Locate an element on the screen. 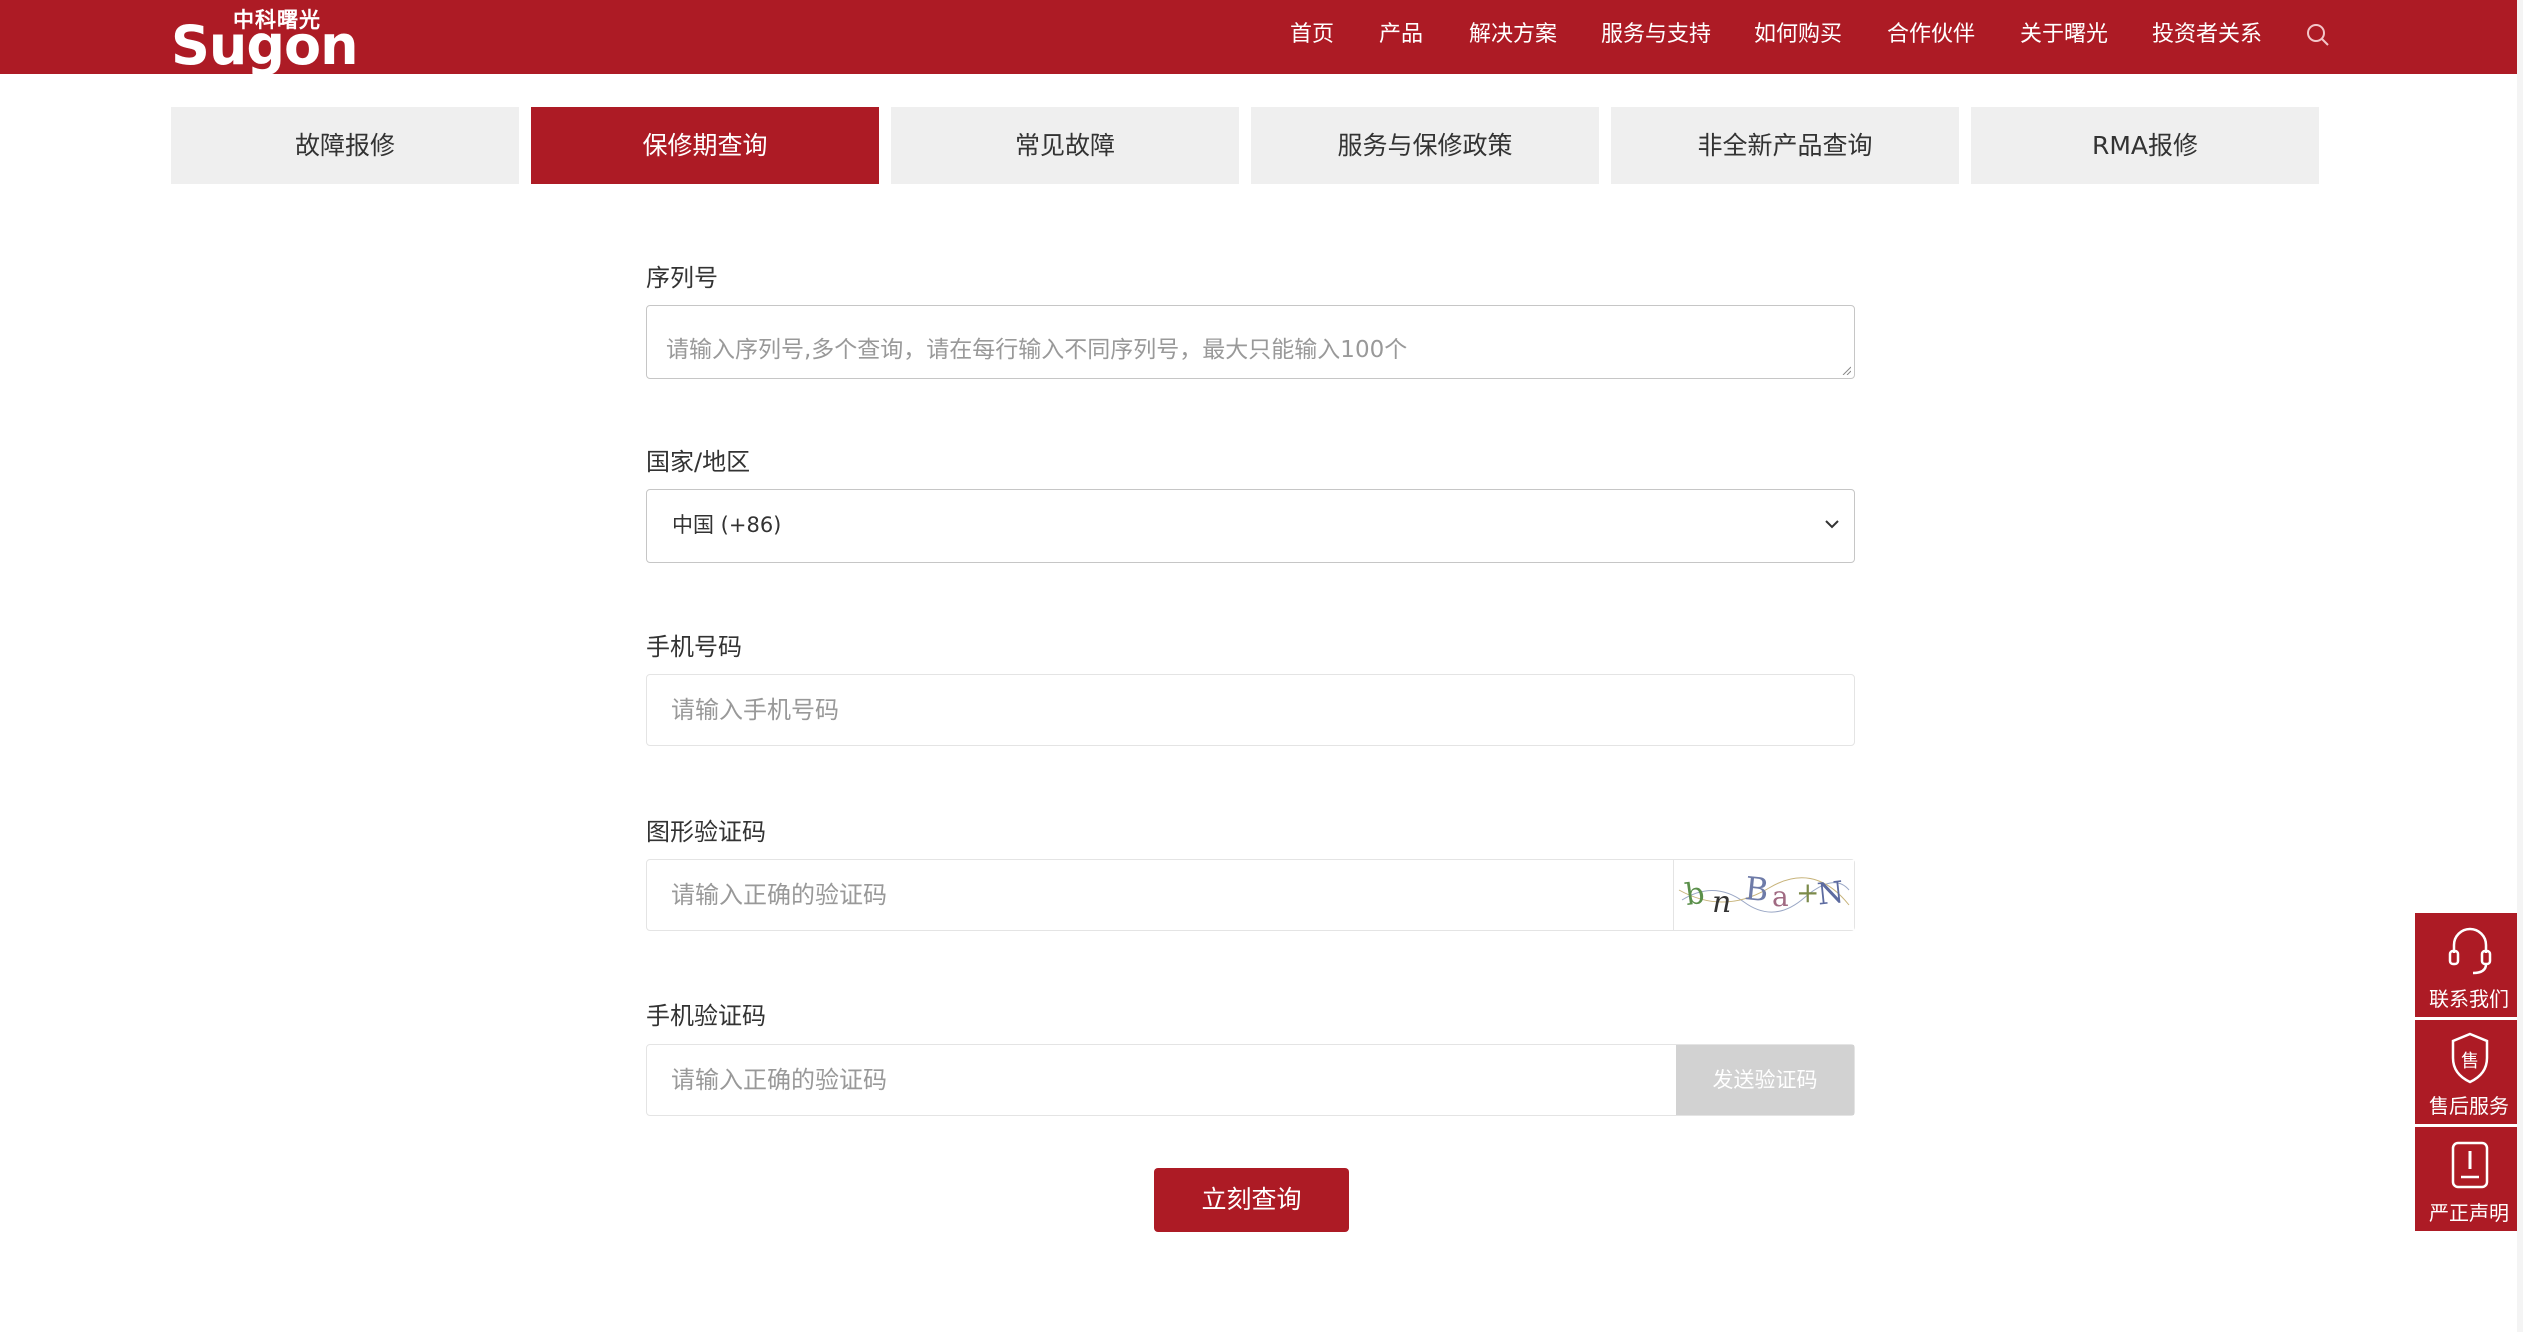  side-statement: 严正声明 is located at coordinates (2469, 1179).